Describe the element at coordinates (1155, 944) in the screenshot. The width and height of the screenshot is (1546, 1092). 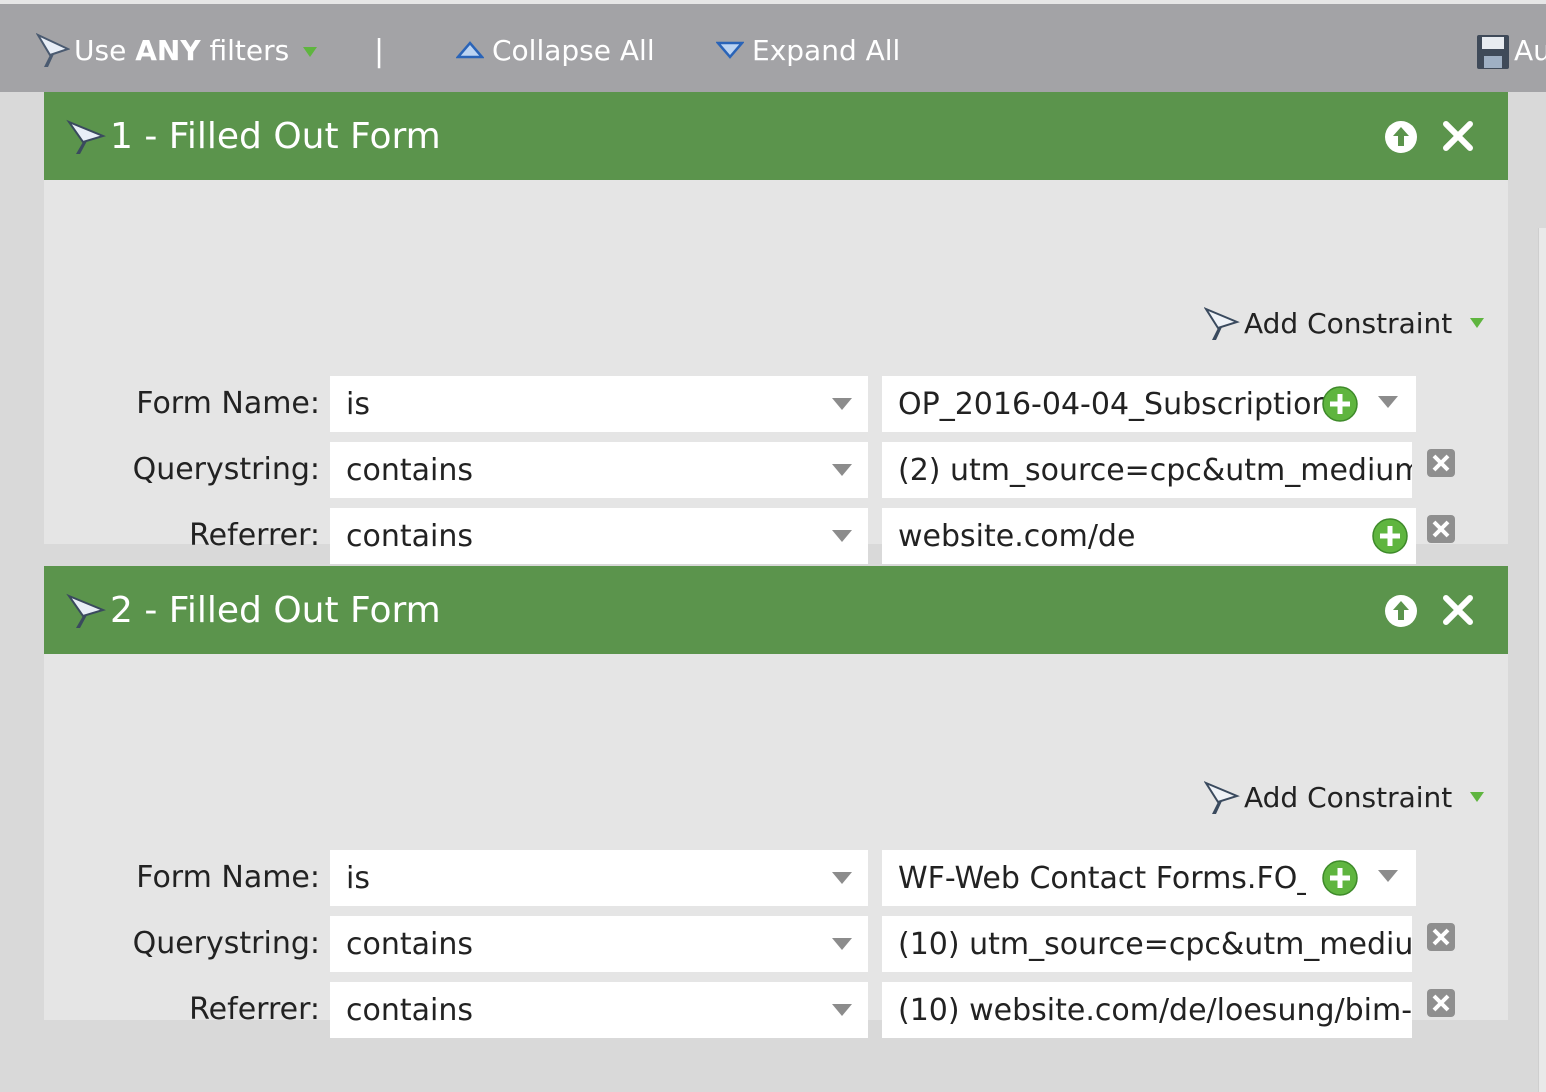
I see `querystring-value: (10) utm_source=cpc&utm_medium=cpc` at that location.